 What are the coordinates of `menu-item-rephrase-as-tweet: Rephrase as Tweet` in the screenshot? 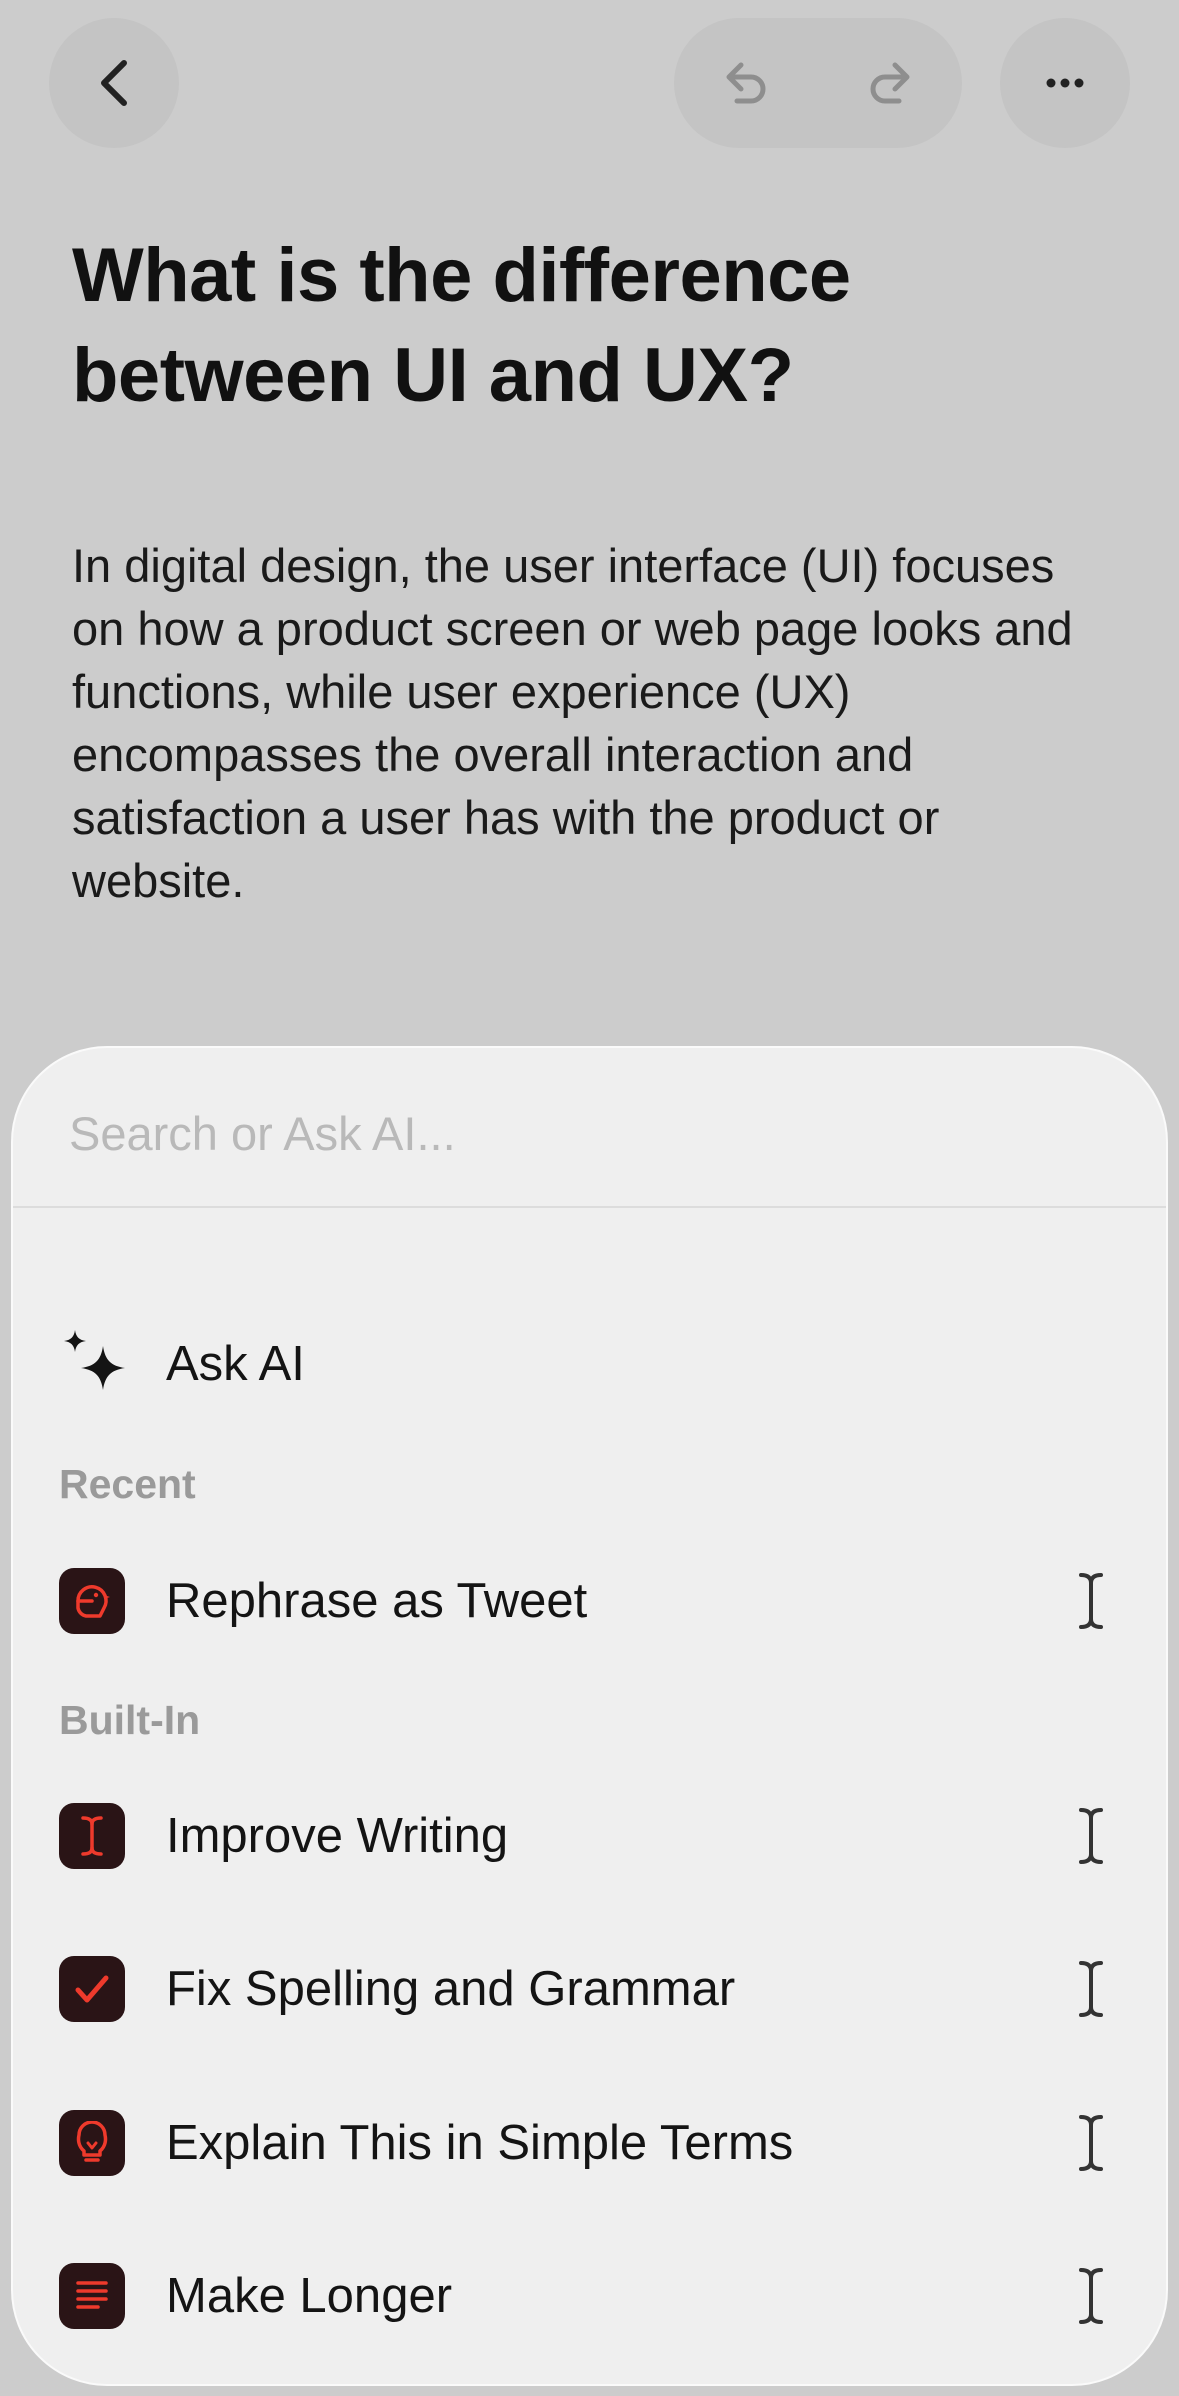 It's located at (589, 1601).